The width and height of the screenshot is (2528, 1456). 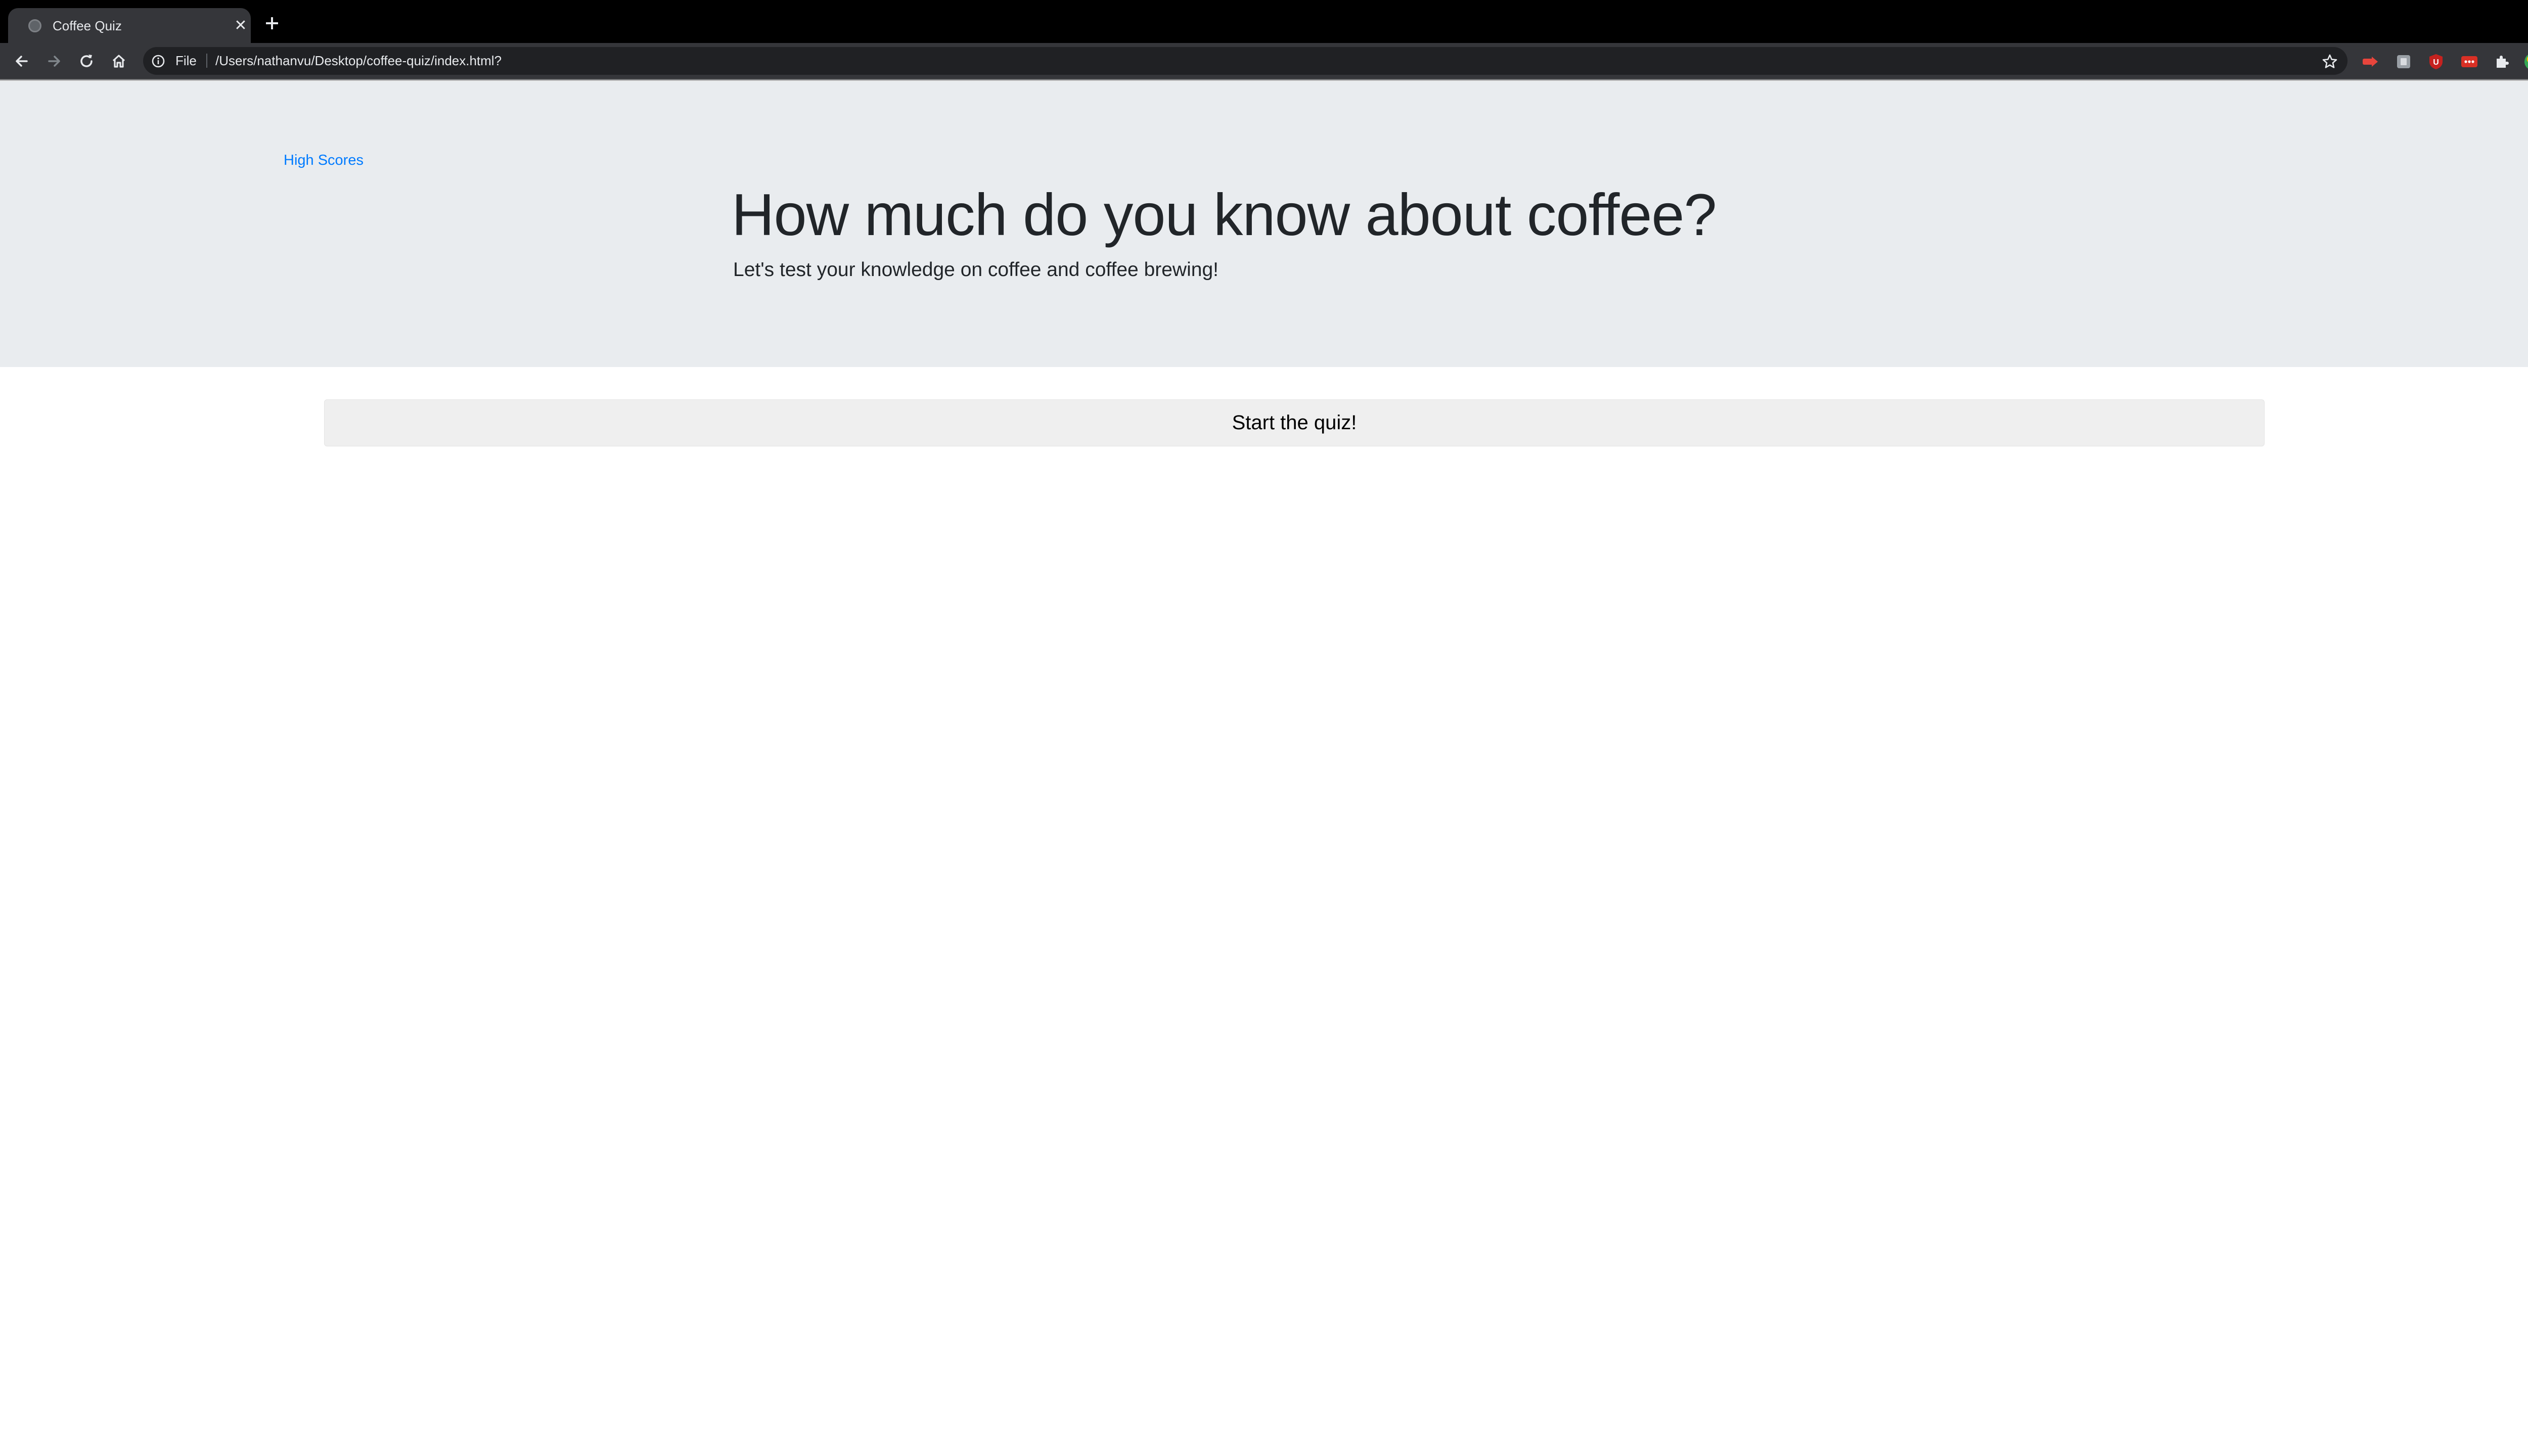 I want to click on reload-icon, so click(x=87, y=61).